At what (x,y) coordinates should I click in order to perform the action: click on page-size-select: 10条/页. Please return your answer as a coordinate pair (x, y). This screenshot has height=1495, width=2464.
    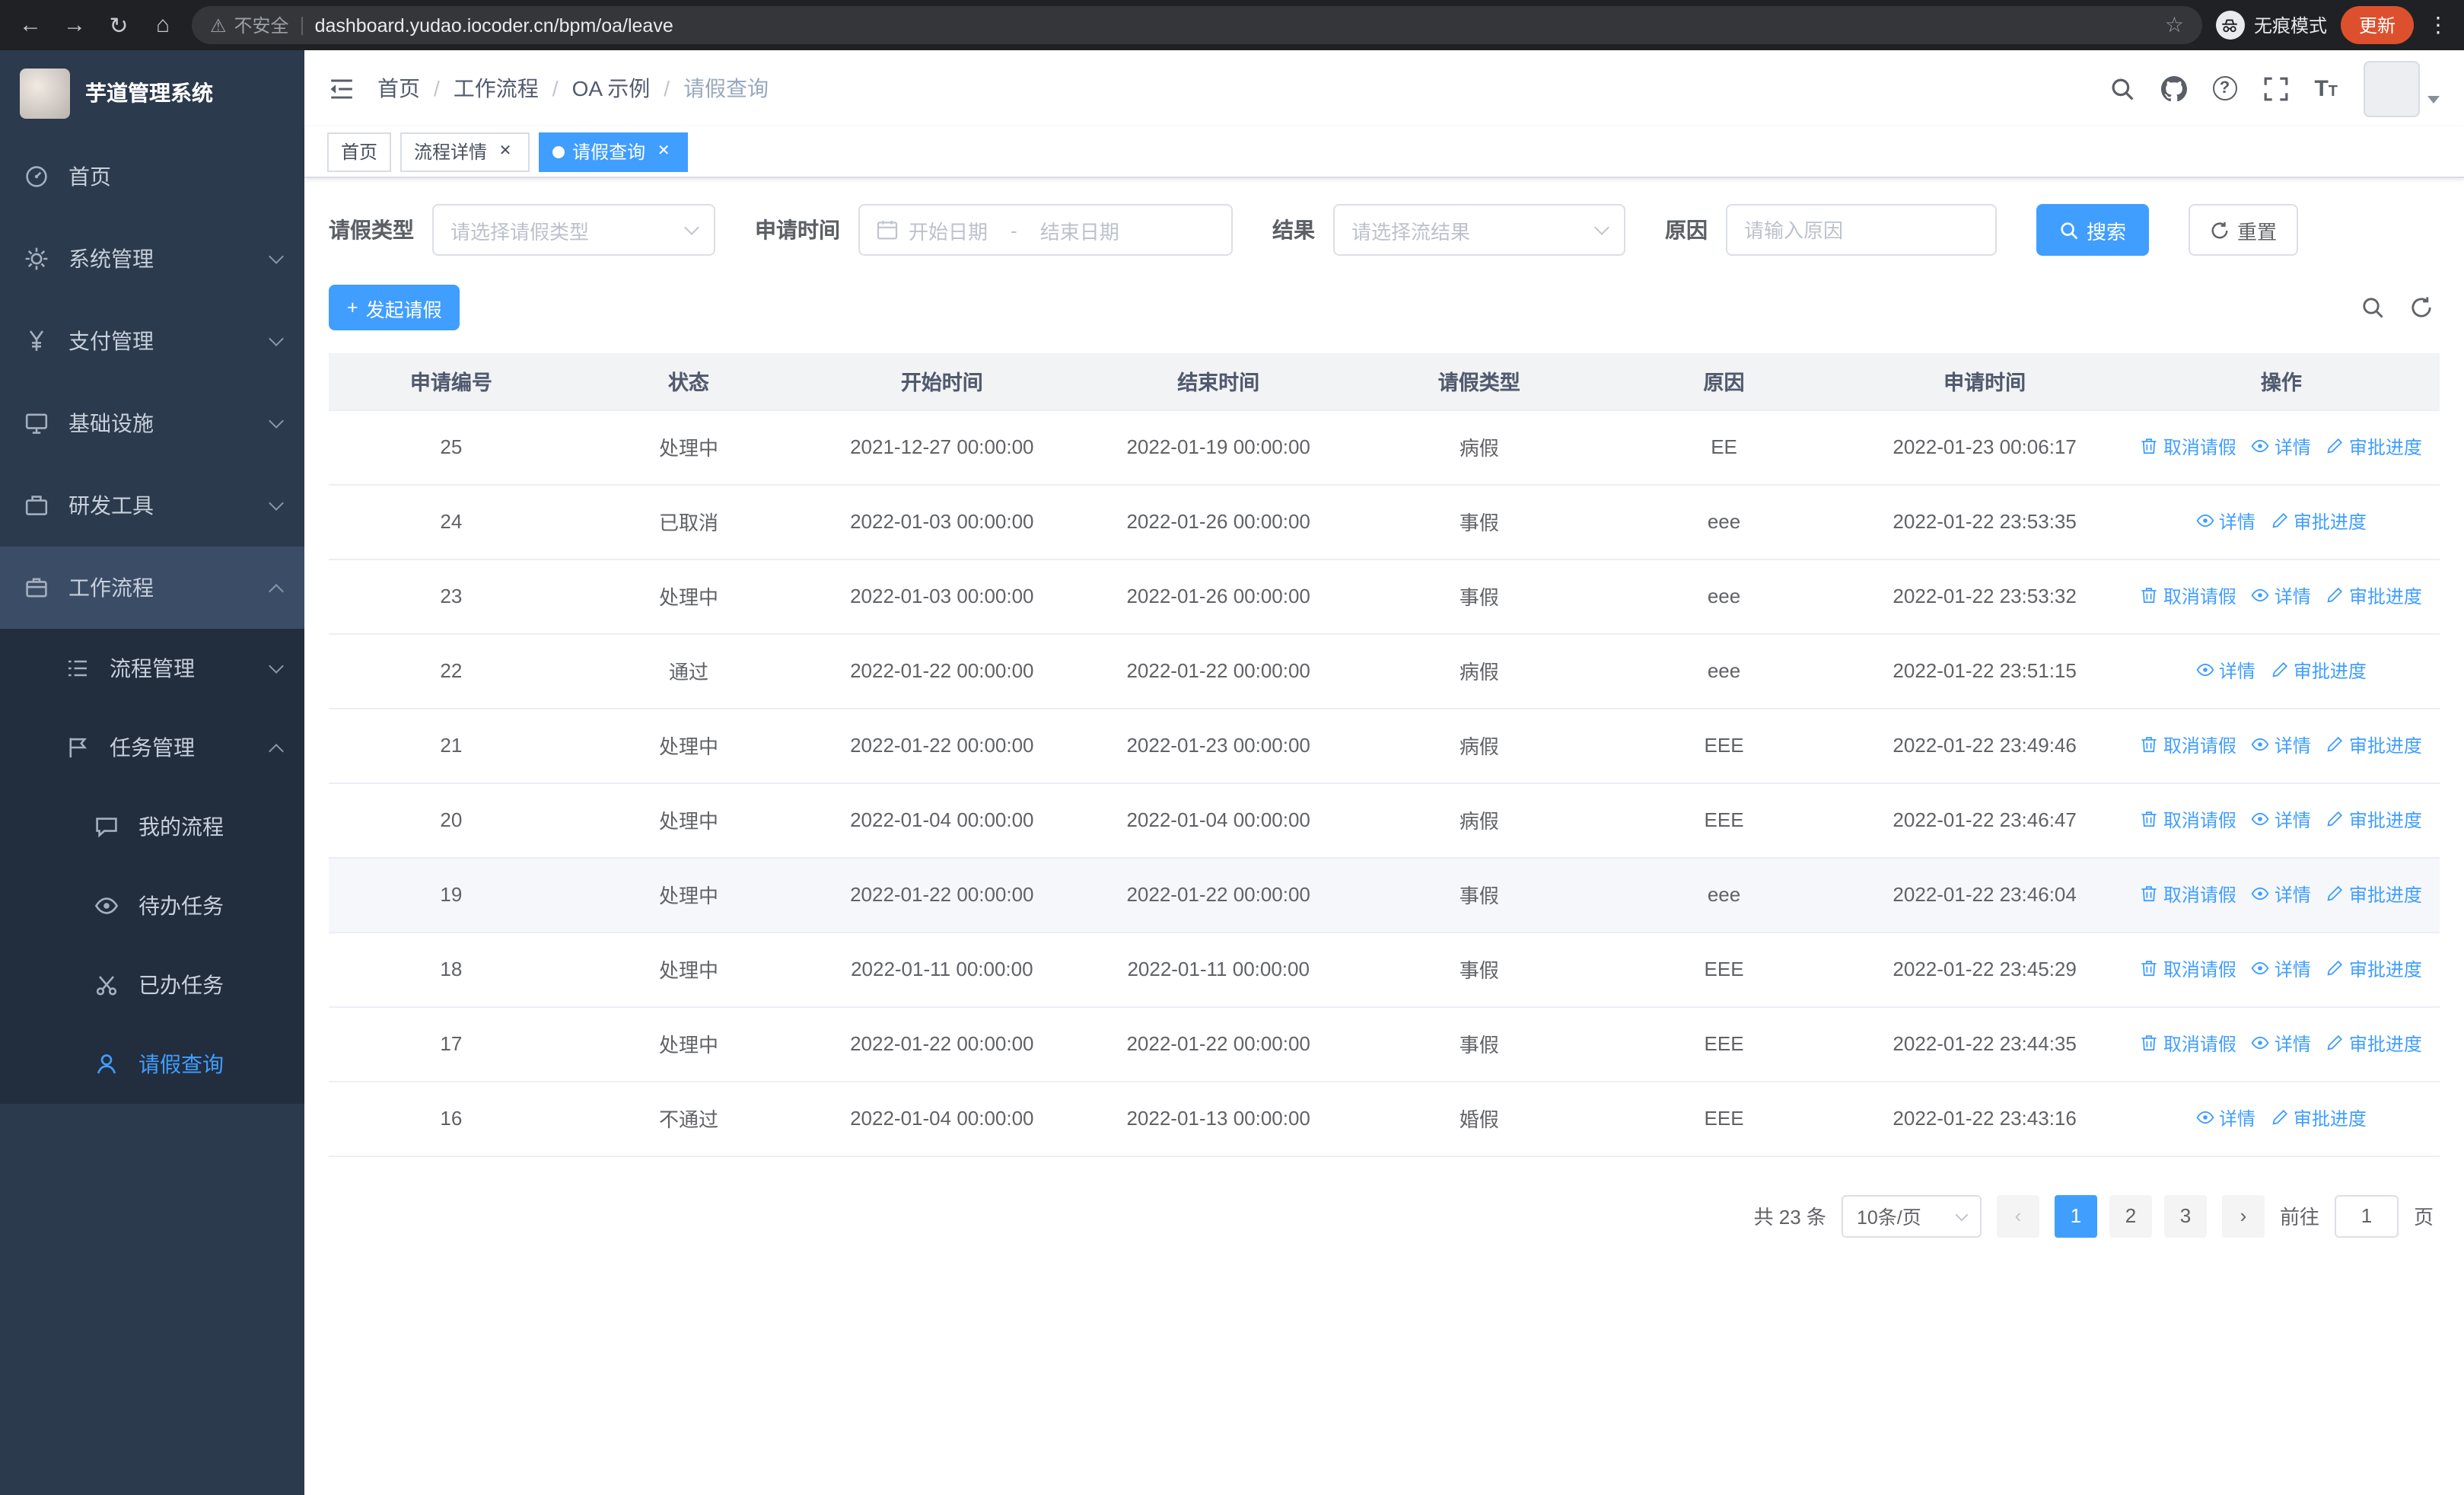
    Looking at the image, I should click on (1911, 1215).